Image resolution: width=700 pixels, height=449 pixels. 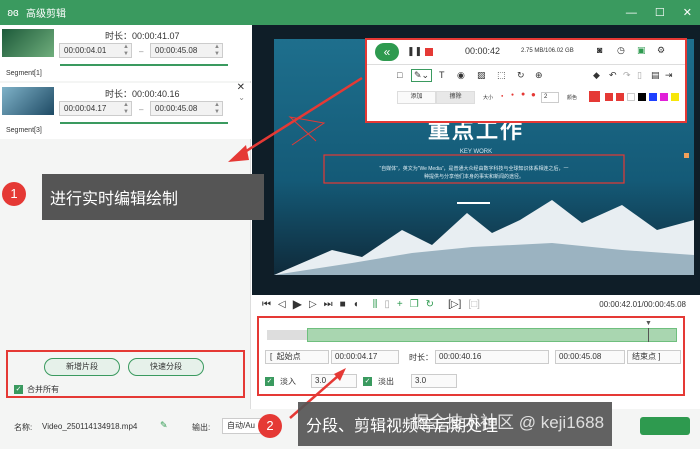 What do you see at coordinates (13, 12) in the screenshot?
I see `app-logo-icon: ʚɞ` at bounding box center [13, 12].